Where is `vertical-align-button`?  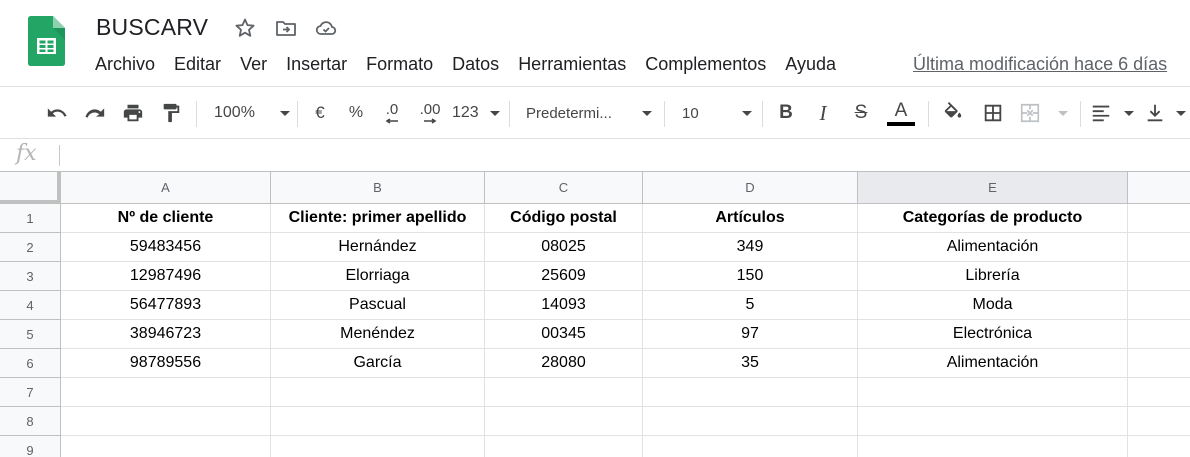
vertical-align-button is located at coordinates (1165, 113).